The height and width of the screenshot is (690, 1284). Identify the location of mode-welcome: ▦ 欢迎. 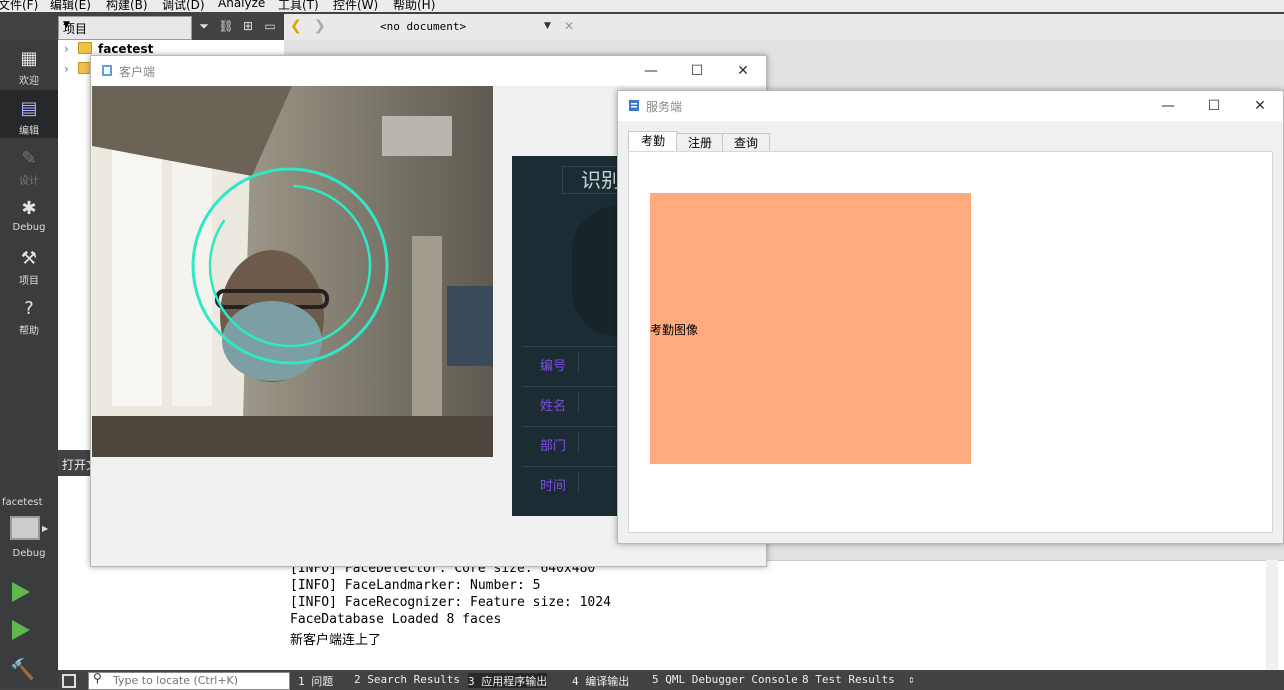
(29, 64).